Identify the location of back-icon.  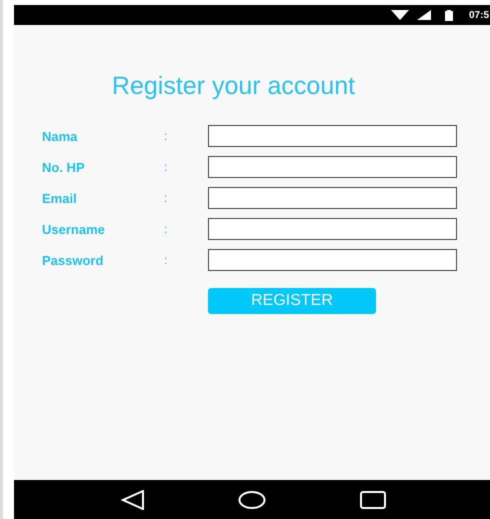
(132, 500).